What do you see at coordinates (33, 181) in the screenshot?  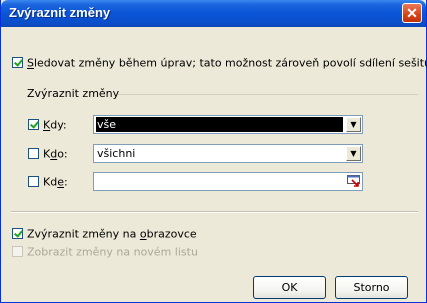 I see `where-checkbox` at bounding box center [33, 181].